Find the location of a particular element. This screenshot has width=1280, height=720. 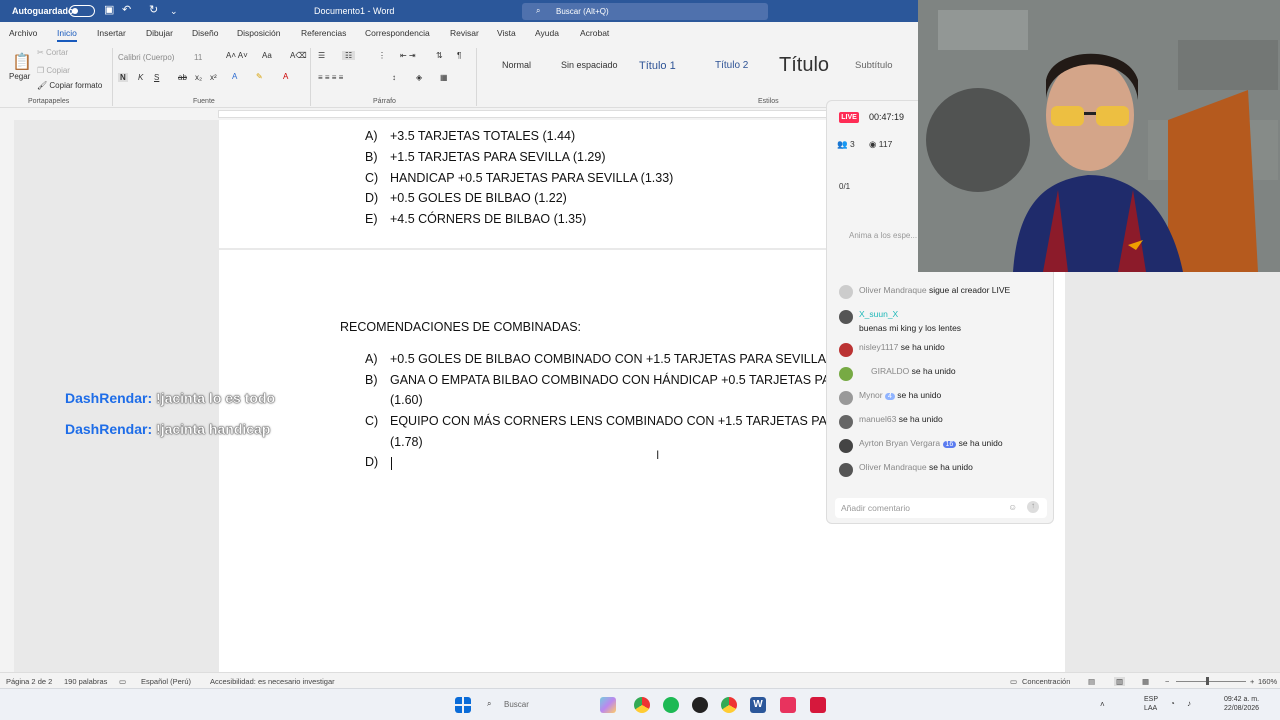

customize-qat-icon: ⌄ is located at coordinates (174, 11).